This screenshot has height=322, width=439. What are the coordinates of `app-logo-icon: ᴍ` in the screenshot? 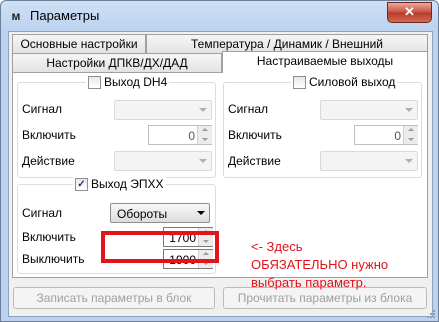 It's located at (16, 16).